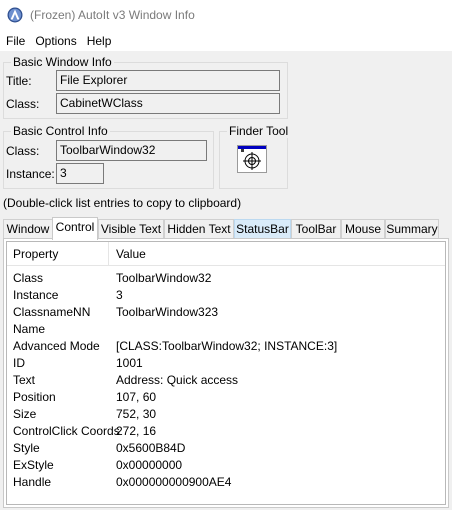 The height and width of the screenshot is (510, 452). Describe the element at coordinates (62, 62) in the screenshot. I see `basic-window-info-legend: Basic Window Info` at that location.